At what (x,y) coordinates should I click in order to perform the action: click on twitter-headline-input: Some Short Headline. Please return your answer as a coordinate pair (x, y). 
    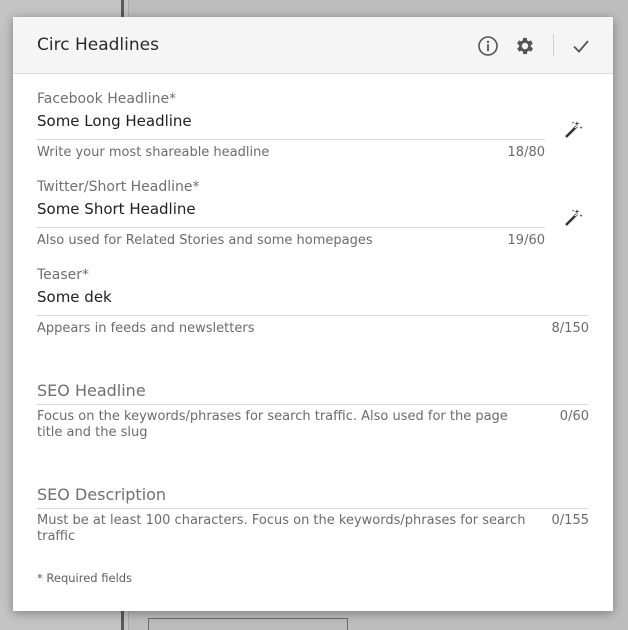
    Looking at the image, I should click on (277, 209).